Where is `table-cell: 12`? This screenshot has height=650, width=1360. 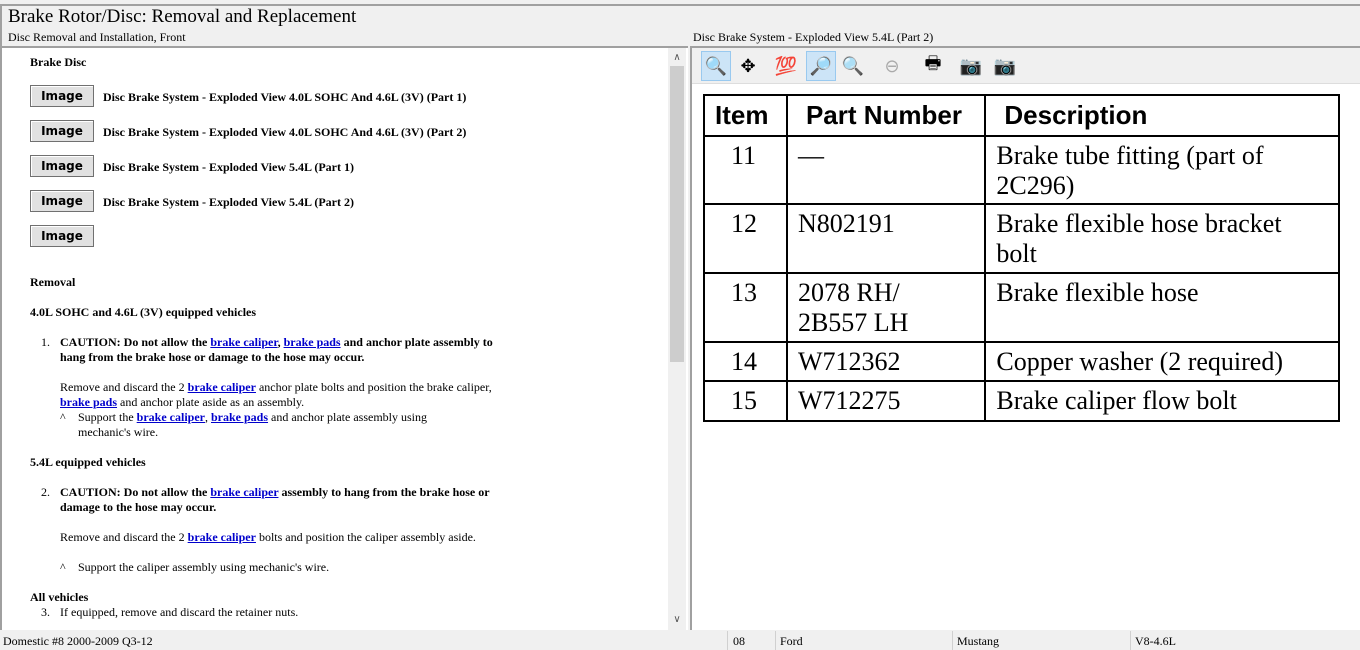 table-cell: 12 is located at coordinates (745, 238).